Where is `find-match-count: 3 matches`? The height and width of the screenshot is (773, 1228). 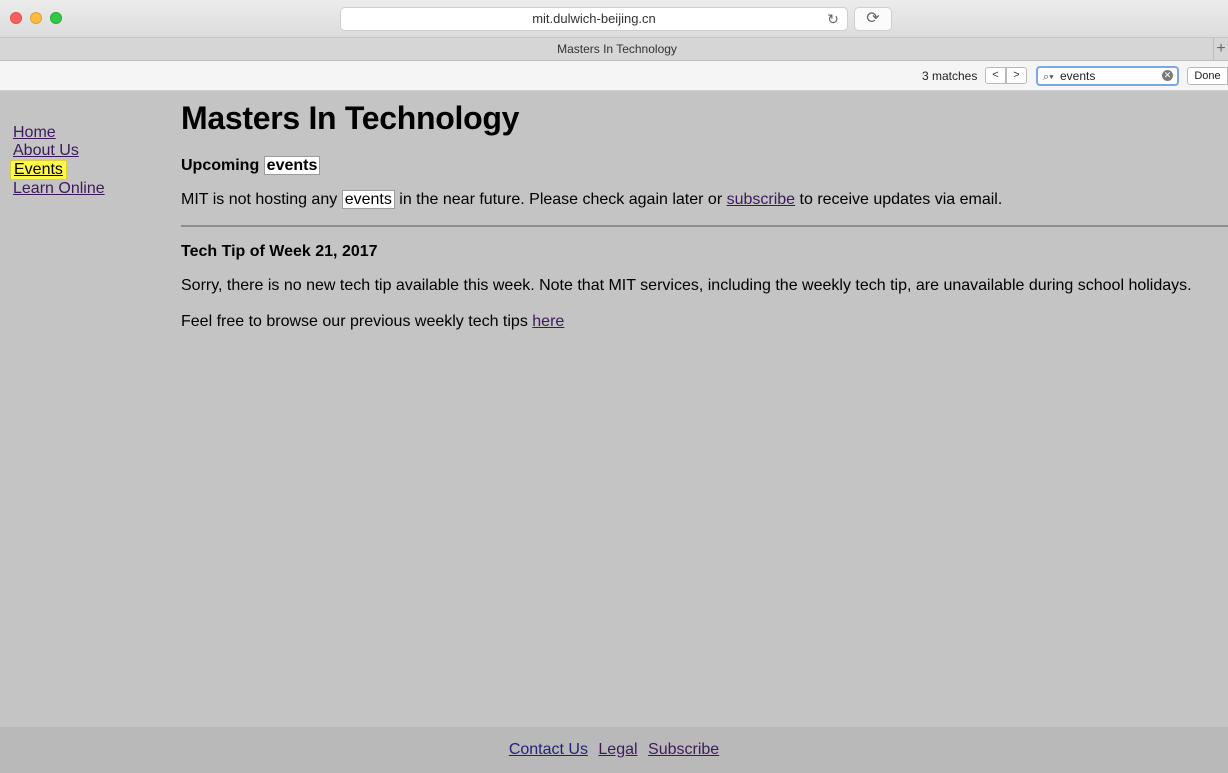 find-match-count: 3 matches is located at coordinates (950, 76).